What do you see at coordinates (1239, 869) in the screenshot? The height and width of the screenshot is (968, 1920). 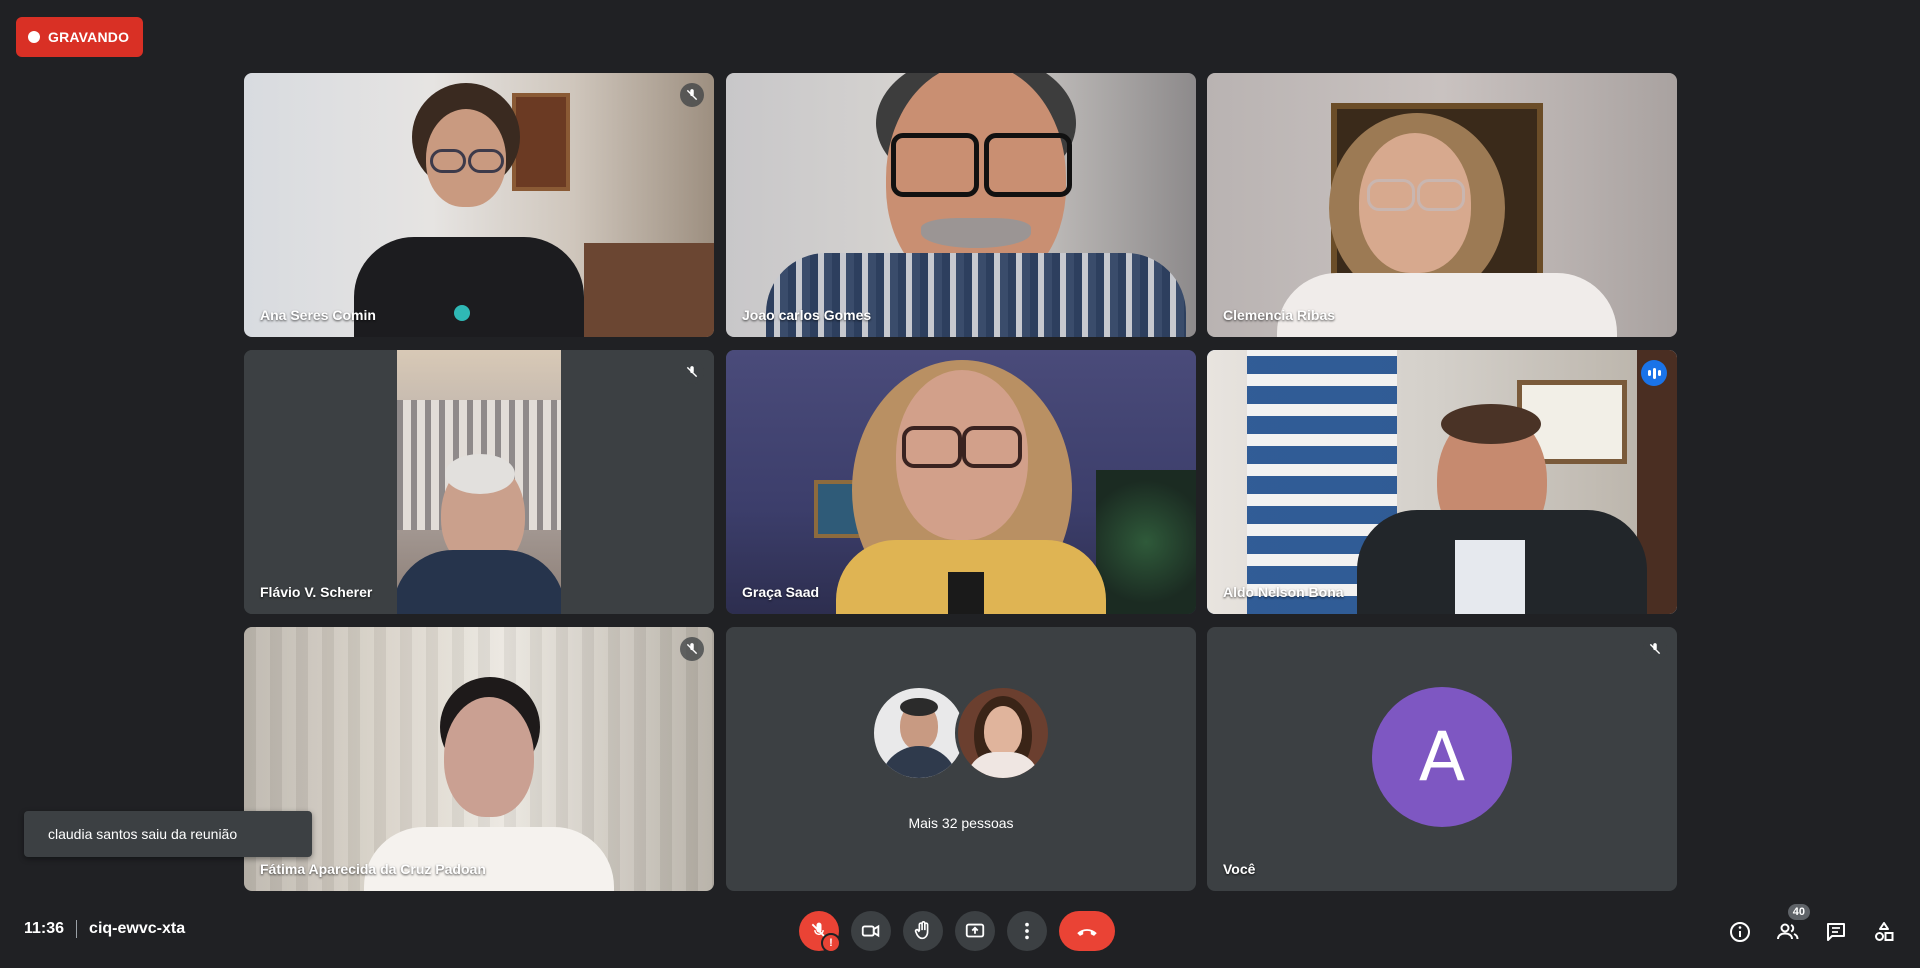 I see `self-name: Você` at bounding box center [1239, 869].